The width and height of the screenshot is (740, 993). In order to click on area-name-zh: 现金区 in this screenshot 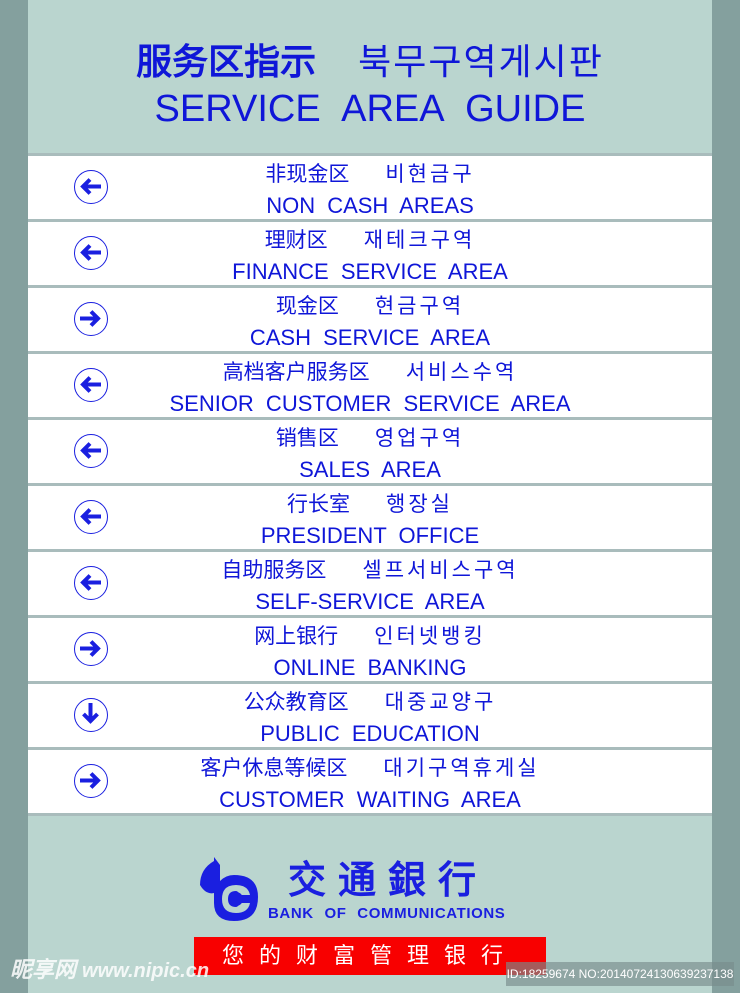, I will do `click(307, 306)`.